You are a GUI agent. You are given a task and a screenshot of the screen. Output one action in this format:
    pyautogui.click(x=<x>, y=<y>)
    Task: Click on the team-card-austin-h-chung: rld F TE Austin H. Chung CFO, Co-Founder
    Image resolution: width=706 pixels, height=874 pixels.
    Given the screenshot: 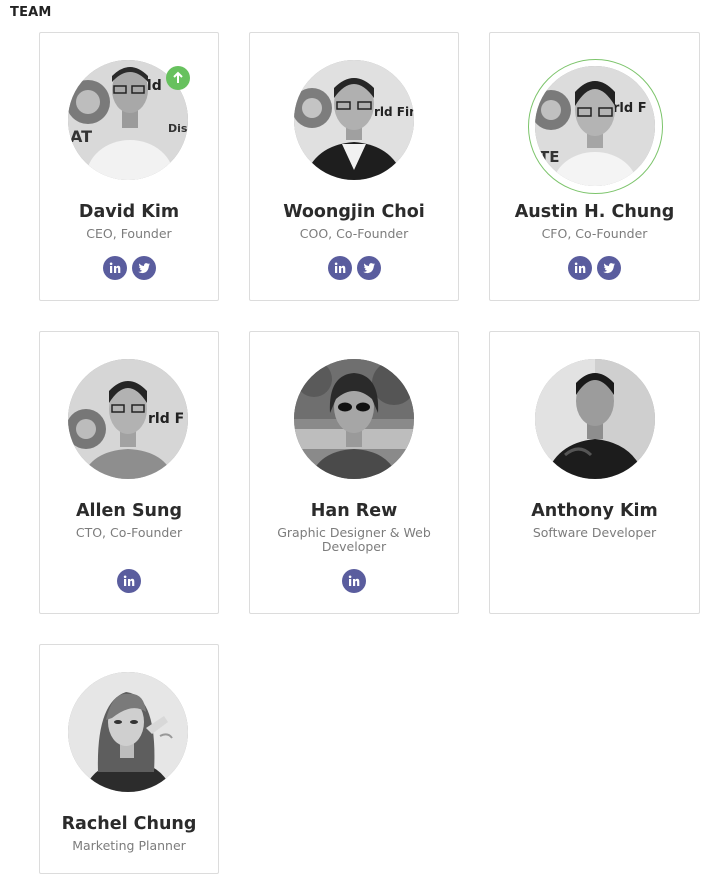 What is the action you would take?
    pyautogui.click(x=594, y=166)
    